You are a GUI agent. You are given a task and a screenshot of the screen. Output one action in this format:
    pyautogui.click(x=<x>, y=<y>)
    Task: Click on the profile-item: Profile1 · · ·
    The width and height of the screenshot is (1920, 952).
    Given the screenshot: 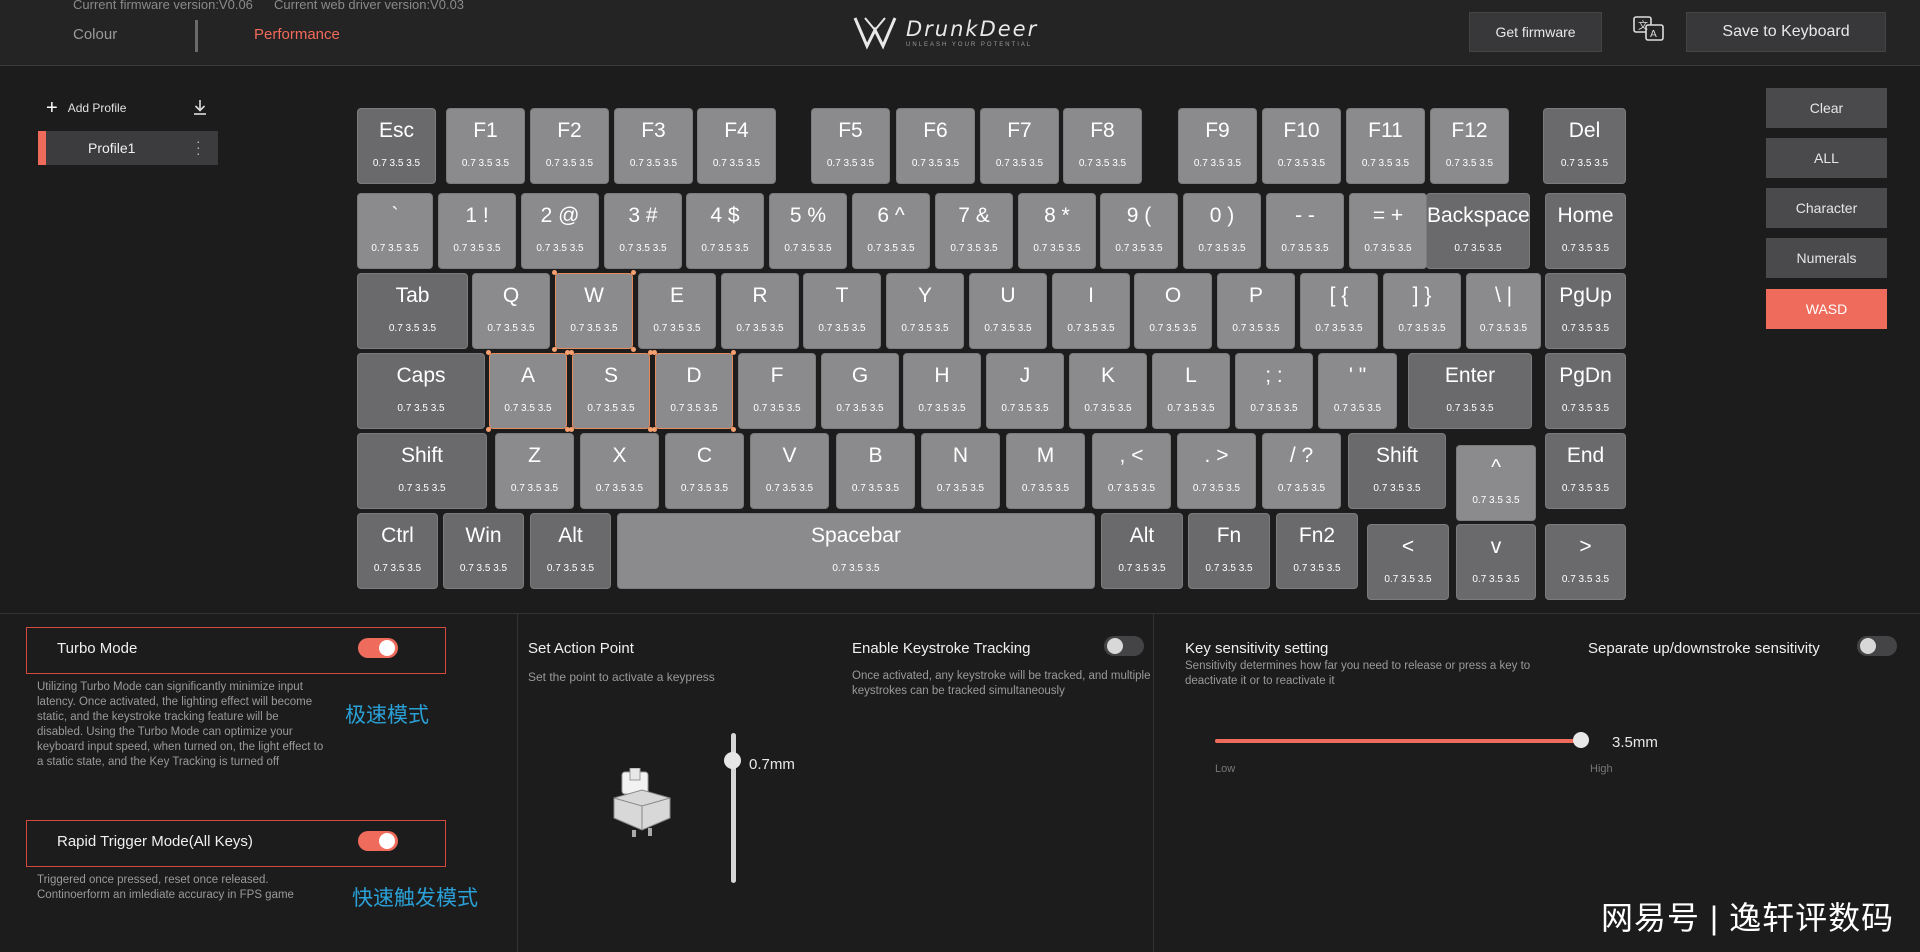 What is the action you would take?
    pyautogui.click(x=128, y=148)
    